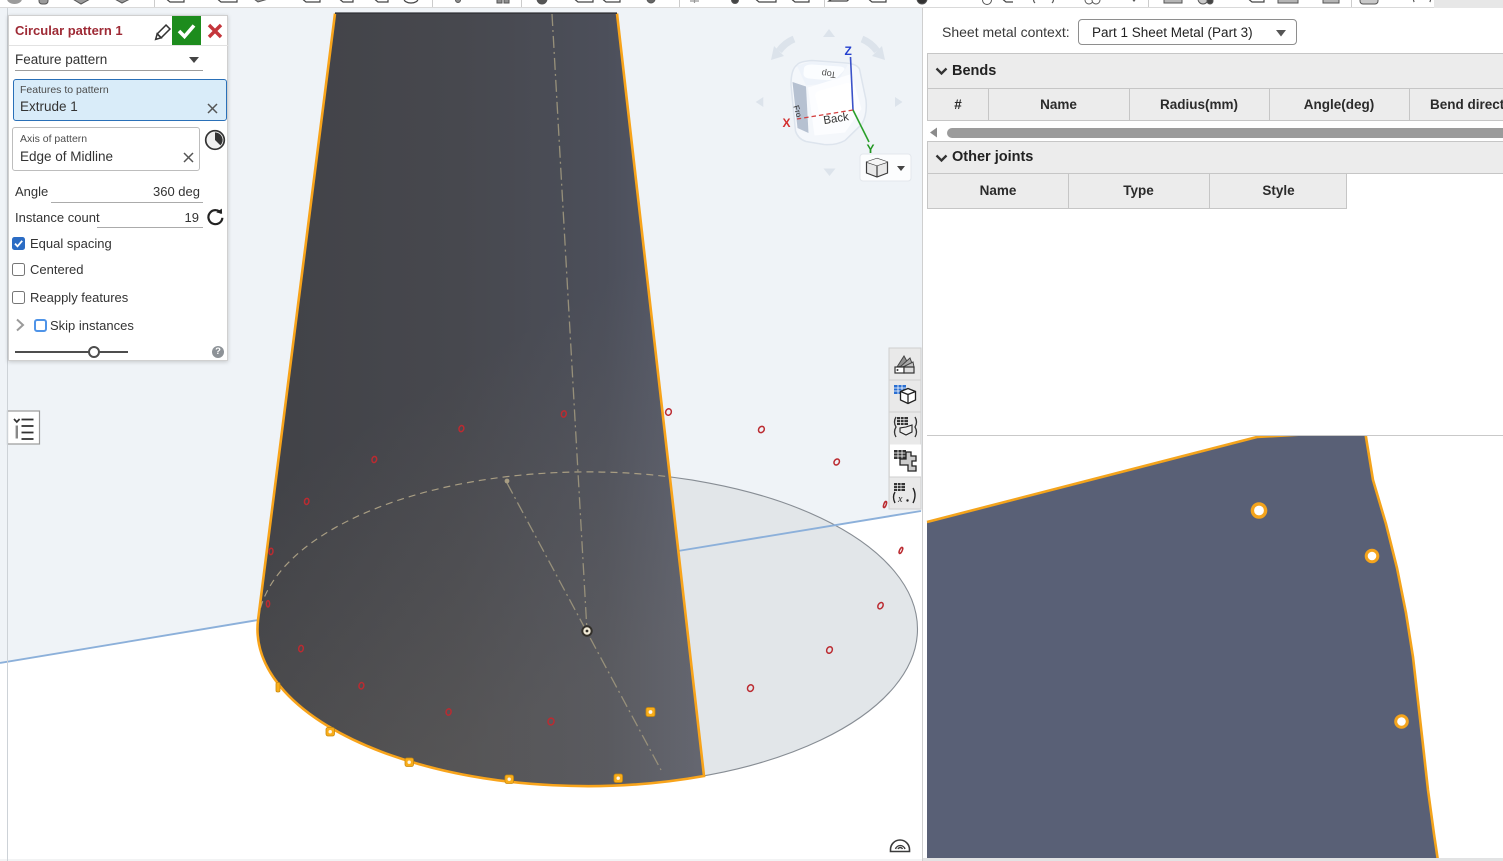  I want to click on svg-text: Z, so click(848, 51).